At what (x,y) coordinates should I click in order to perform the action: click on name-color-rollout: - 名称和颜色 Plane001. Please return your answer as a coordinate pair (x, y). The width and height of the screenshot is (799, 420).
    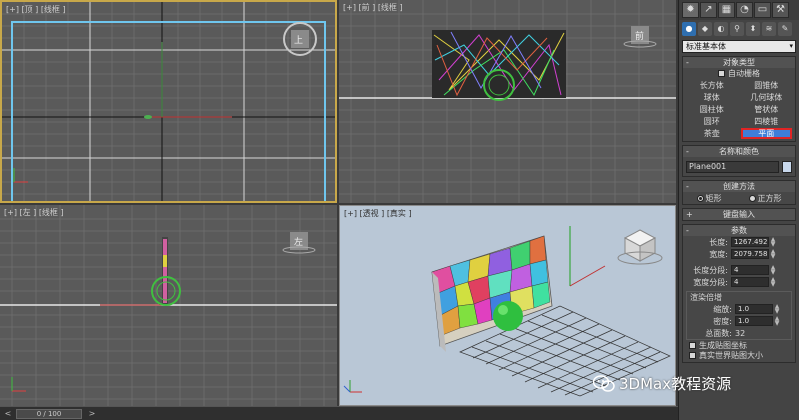
    Looking at the image, I should click on (739, 161).